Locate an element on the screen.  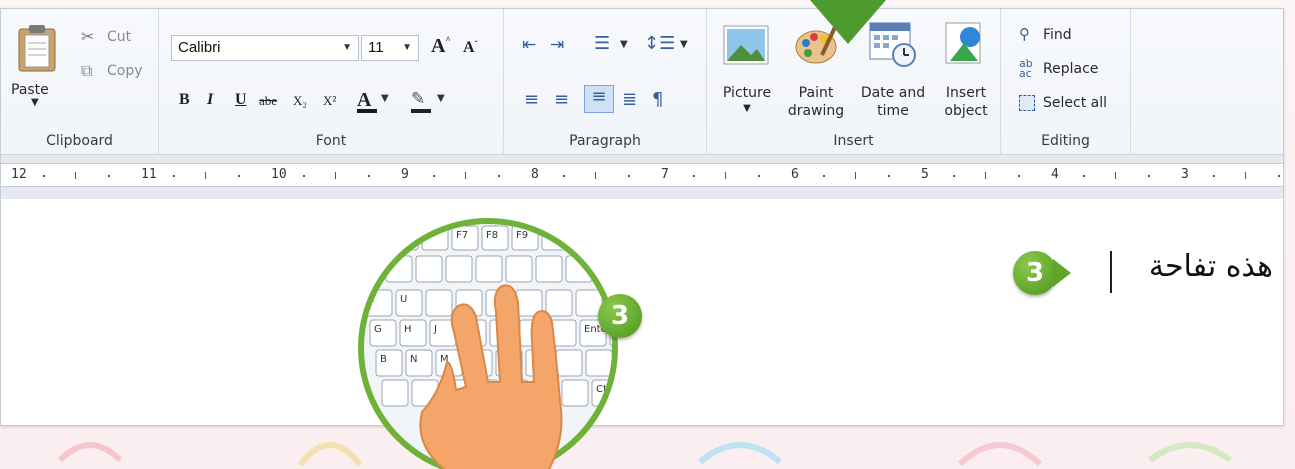
clipboard-group-label: Clipboard is located at coordinates (79, 141).